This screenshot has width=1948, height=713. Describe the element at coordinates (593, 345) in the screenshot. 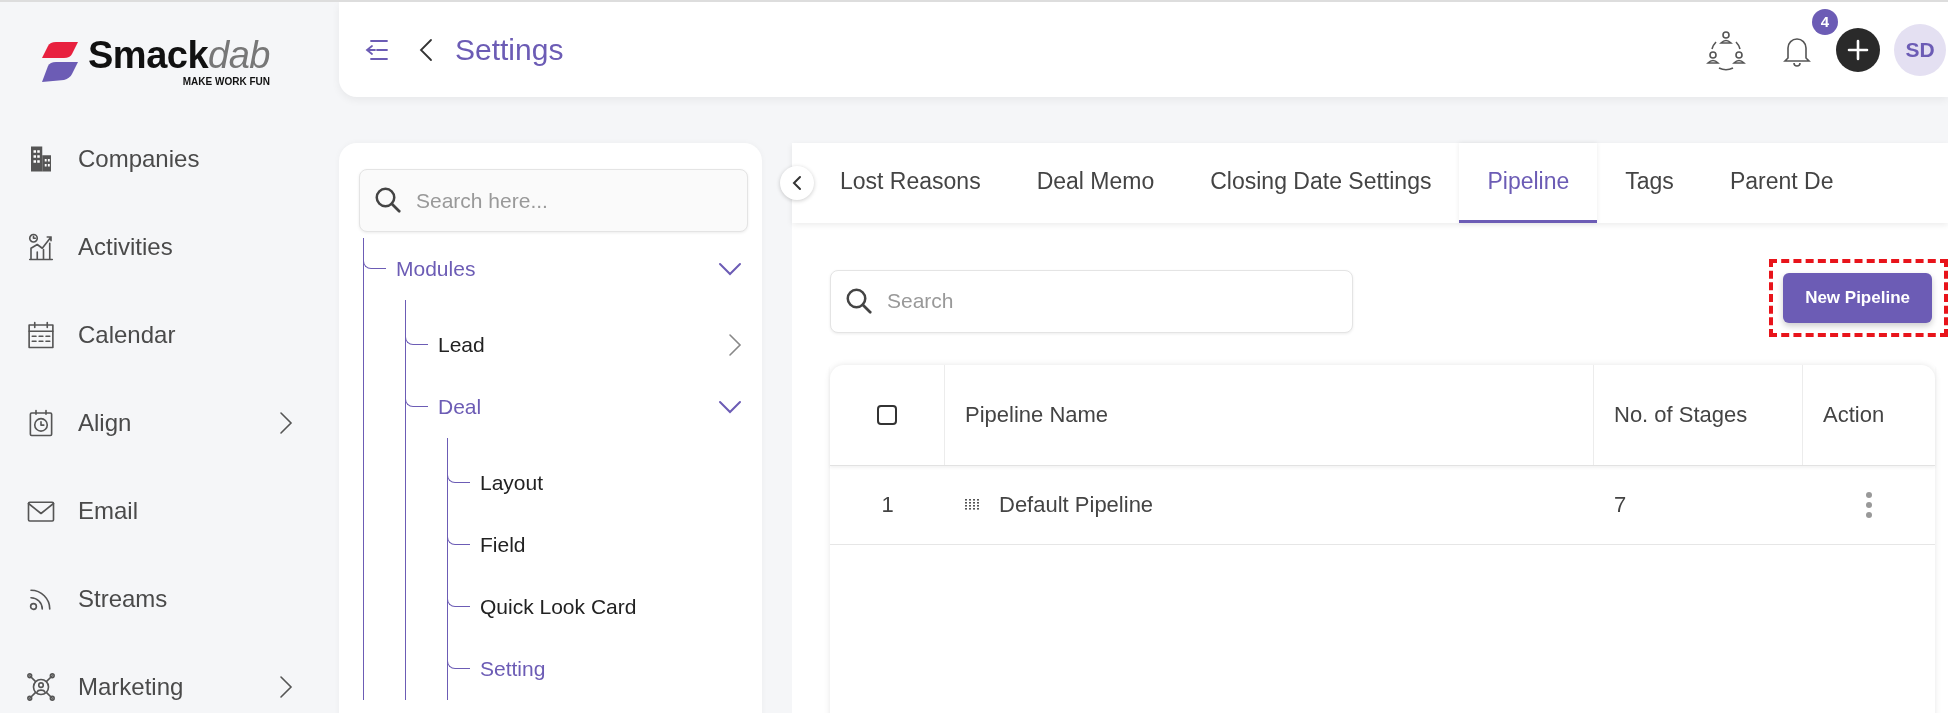

I see `tree-item: Lead` at that location.